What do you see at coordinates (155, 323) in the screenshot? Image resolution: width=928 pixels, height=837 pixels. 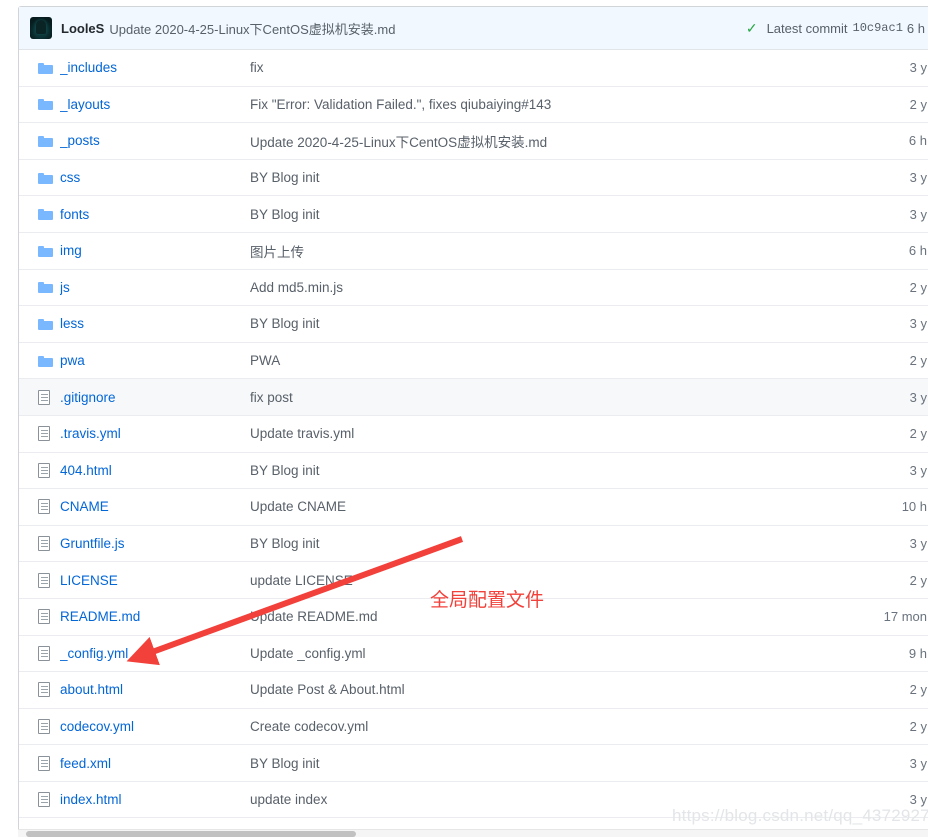 I see `file-name-link: less` at bounding box center [155, 323].